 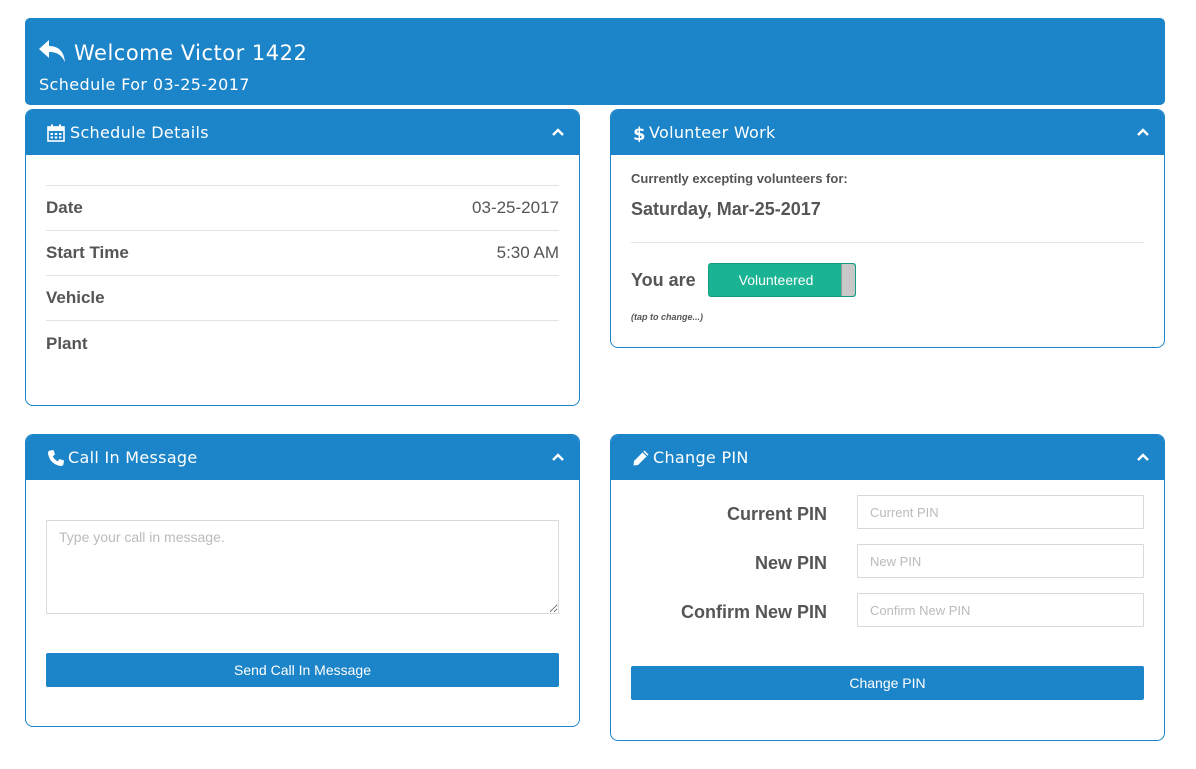 I want to click on volunteer-work-header: $ Volunteer Work, so click(x=887, y=132).